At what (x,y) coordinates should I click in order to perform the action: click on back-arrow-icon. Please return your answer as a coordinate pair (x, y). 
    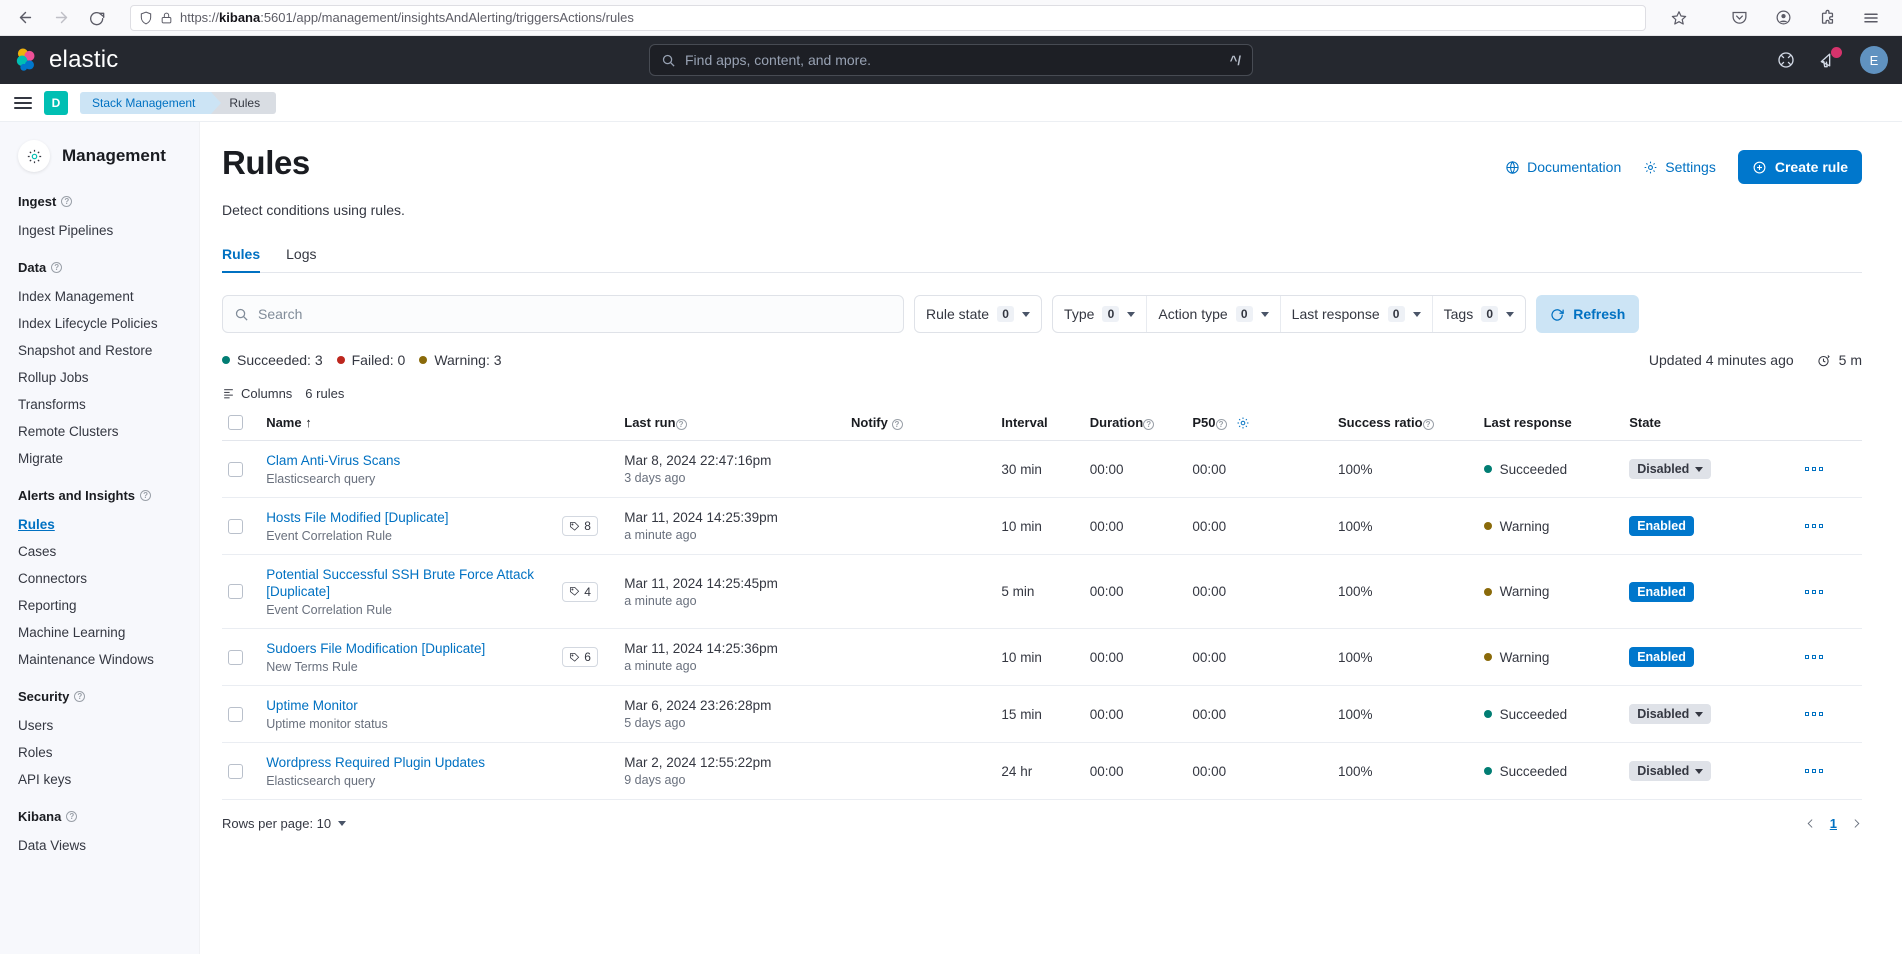
    Looking at the image, I should click on (25, 18).